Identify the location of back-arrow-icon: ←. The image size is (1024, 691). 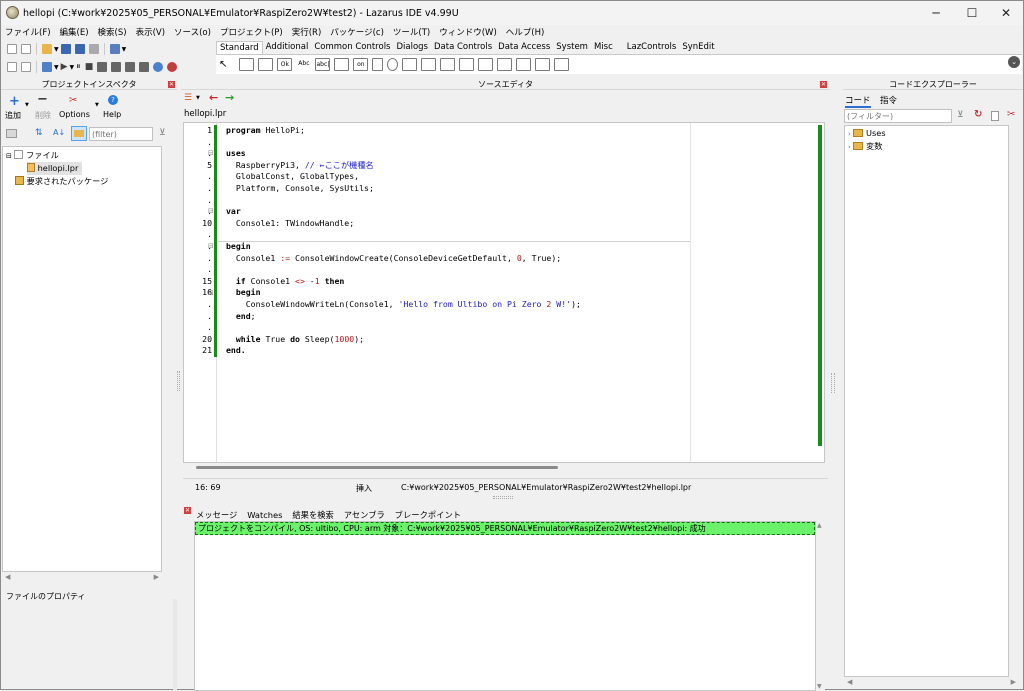
(213, 97).